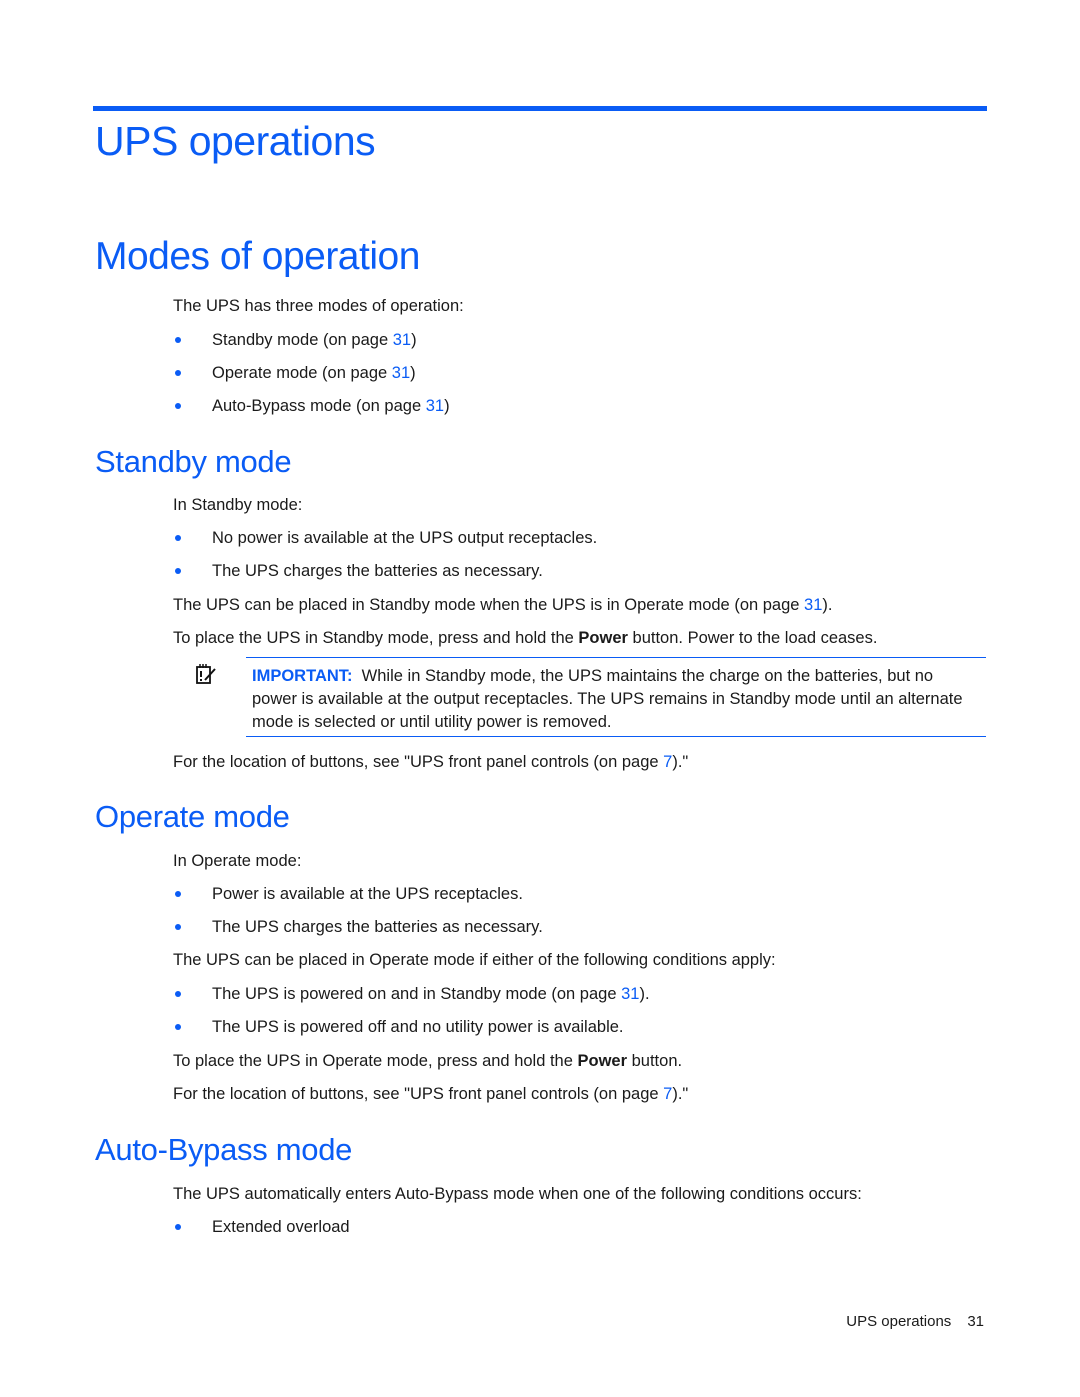 Image resolution: width=1080 pixels, height=1397 pixels. What do you see at coordinates (224, 1149) in the screenshot?
I see `subsection-title-autobypass: Auto-Bypass mode` at bounding box center [224, 1149].